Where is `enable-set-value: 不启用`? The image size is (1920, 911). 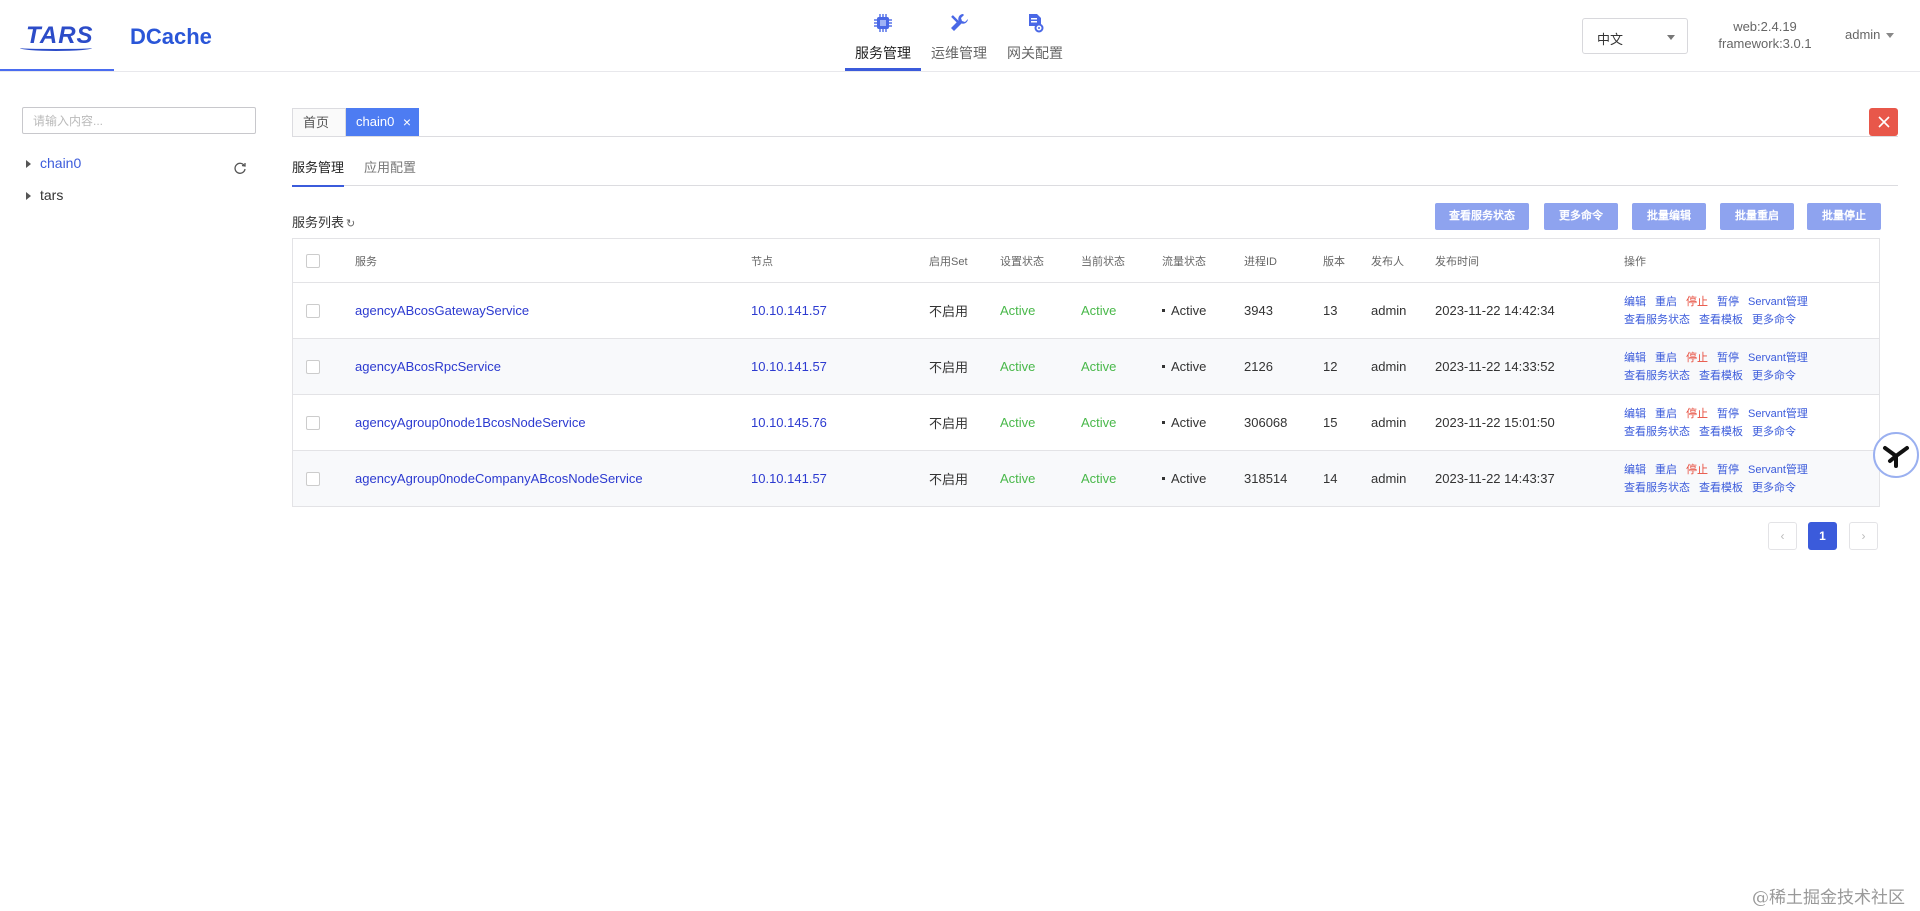
enable-set-value: 不启用 is located at coordinates (949, 423).